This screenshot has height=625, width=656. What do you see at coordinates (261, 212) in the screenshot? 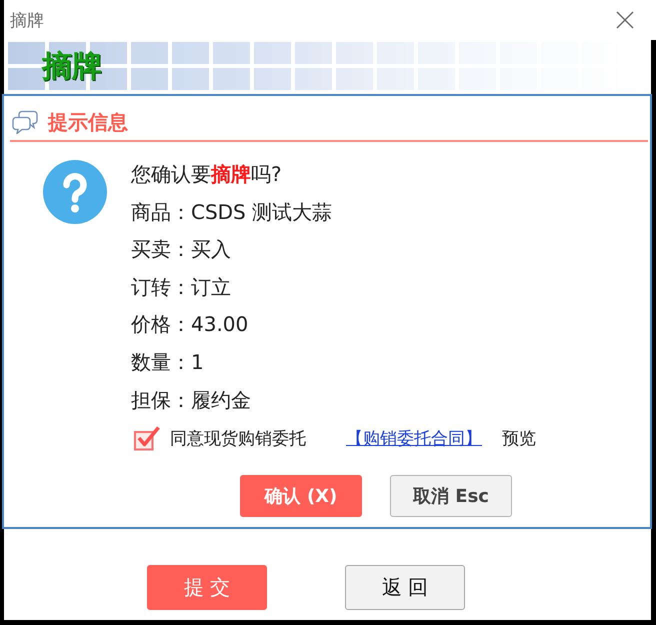
I see `field-value: CSDS 测试大蒜` at bounding box center [261, 212].